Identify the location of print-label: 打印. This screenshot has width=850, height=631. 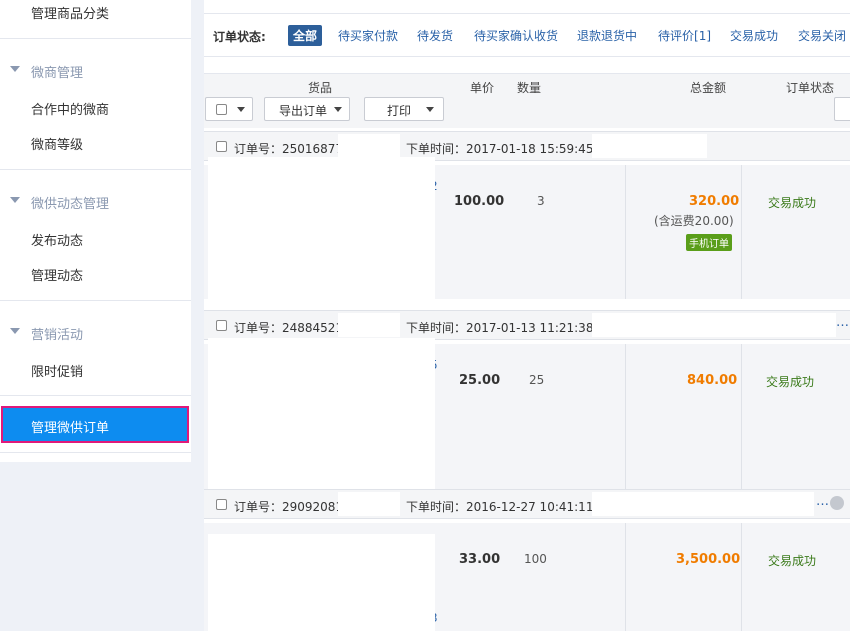
(399, 111).